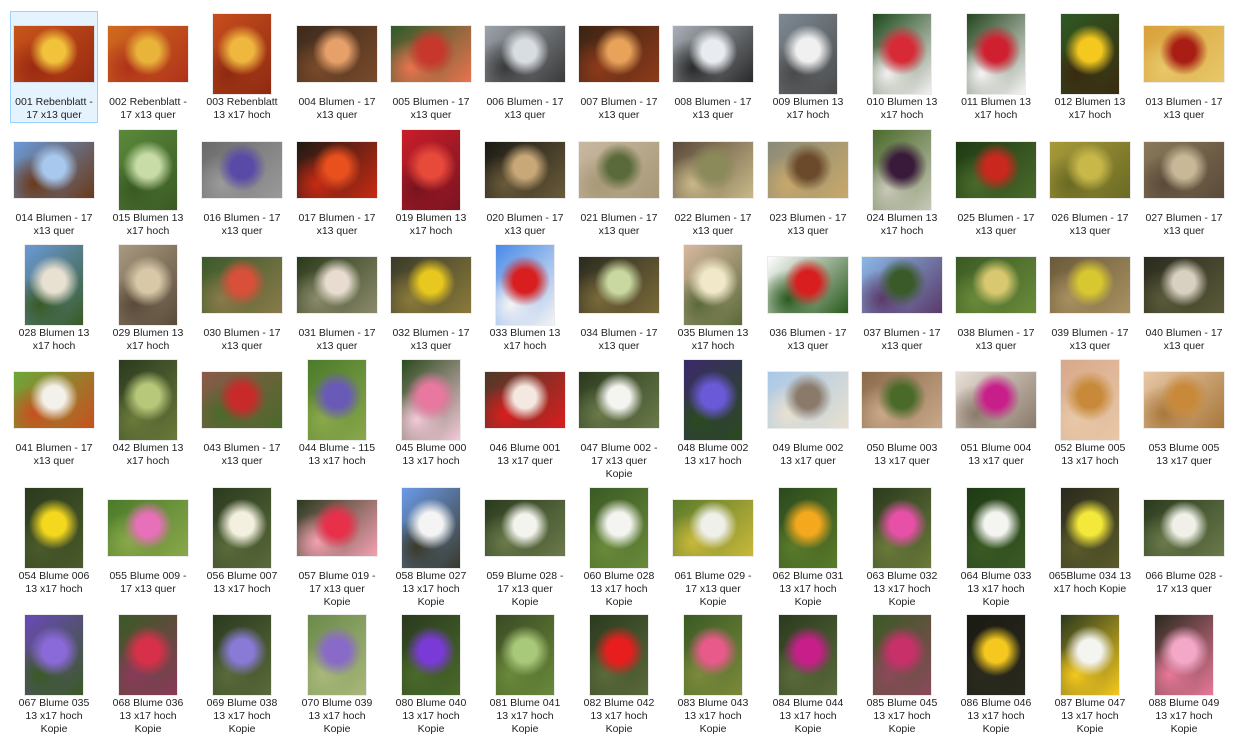 This screenshot has width=1240, height=738. Describe the element at coordinates (713, 413) in the screenshot. I see `file-item: 048 Blume 002 13 x17 hoch` at that location.